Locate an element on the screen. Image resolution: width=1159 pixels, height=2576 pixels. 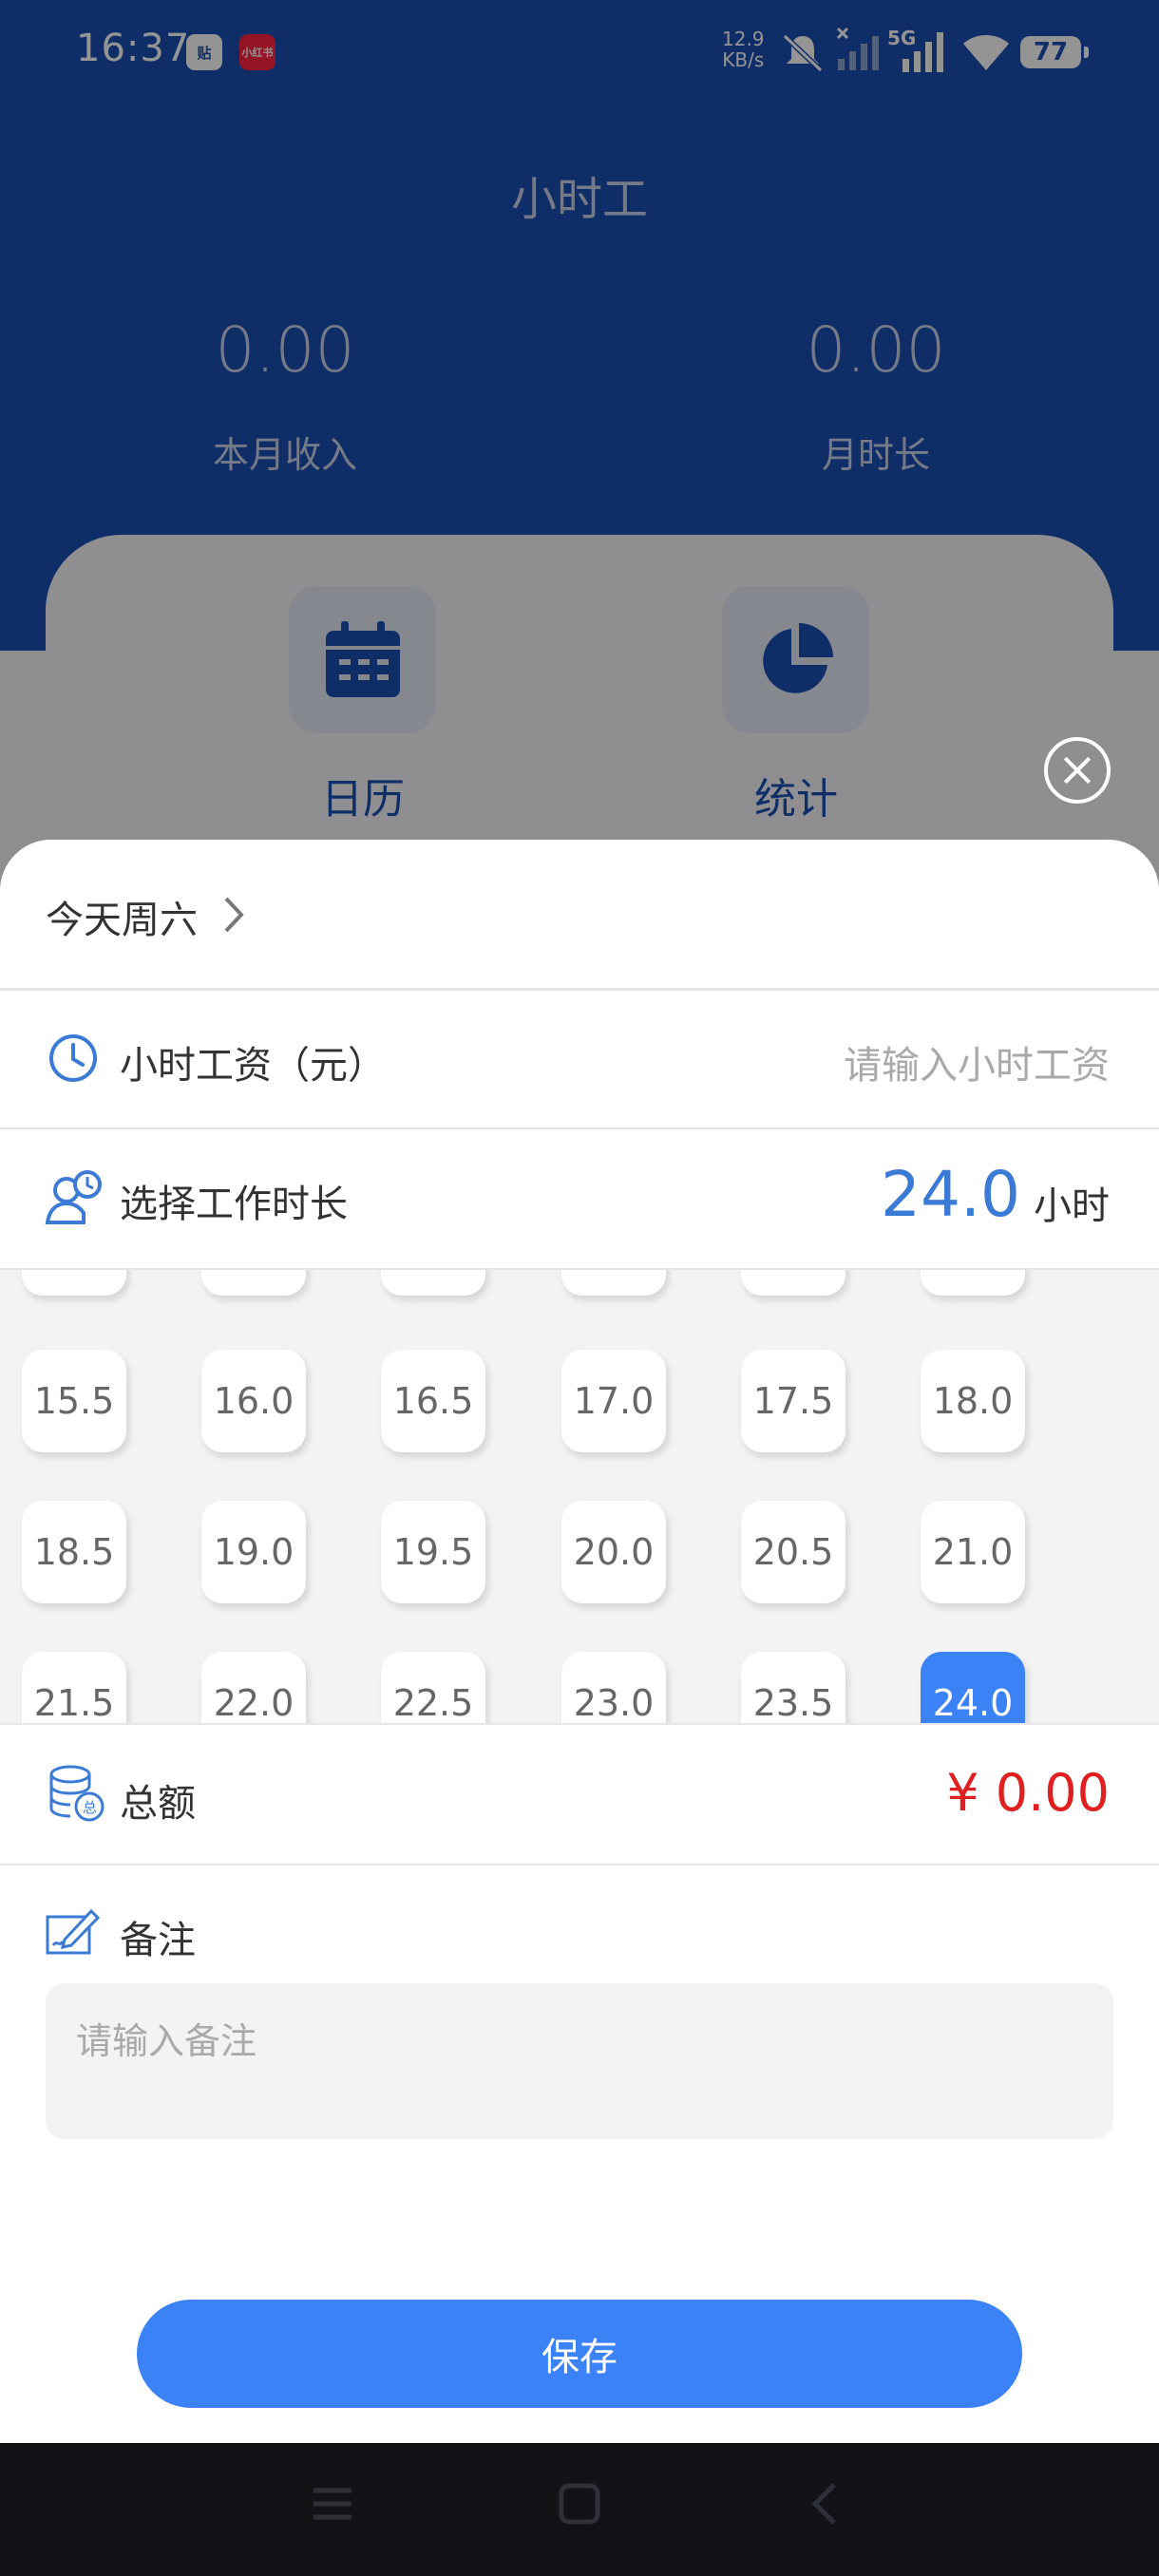
work-duration-label: 选择工作时长 is located at coordinates (234, 1204).